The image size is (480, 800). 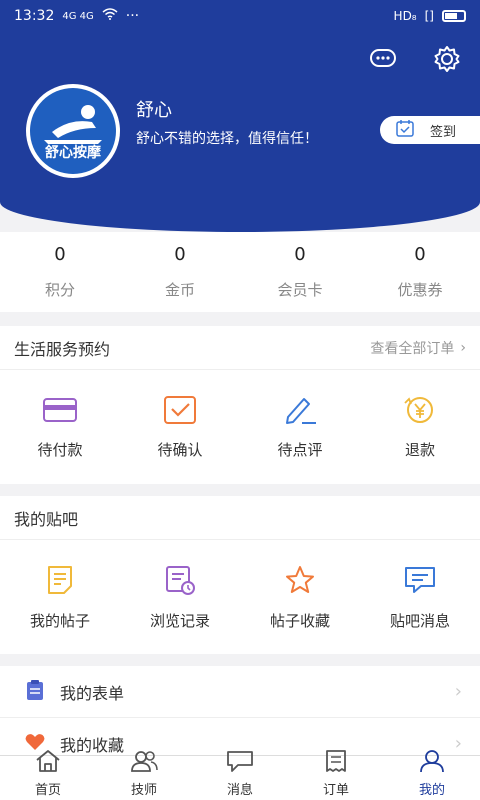 I want to click on check-box-icon, so click(x=180, y=412).